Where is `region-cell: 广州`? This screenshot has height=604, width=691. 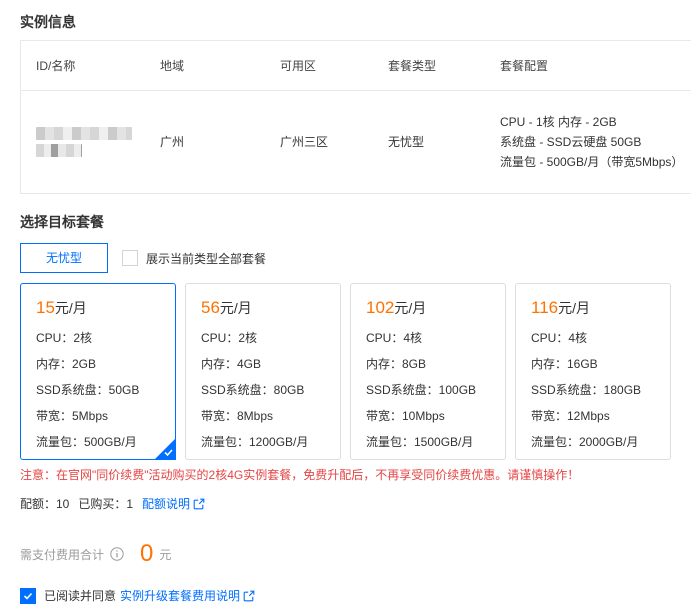 region-cell: 广州 is located at coordinates (172, 142).